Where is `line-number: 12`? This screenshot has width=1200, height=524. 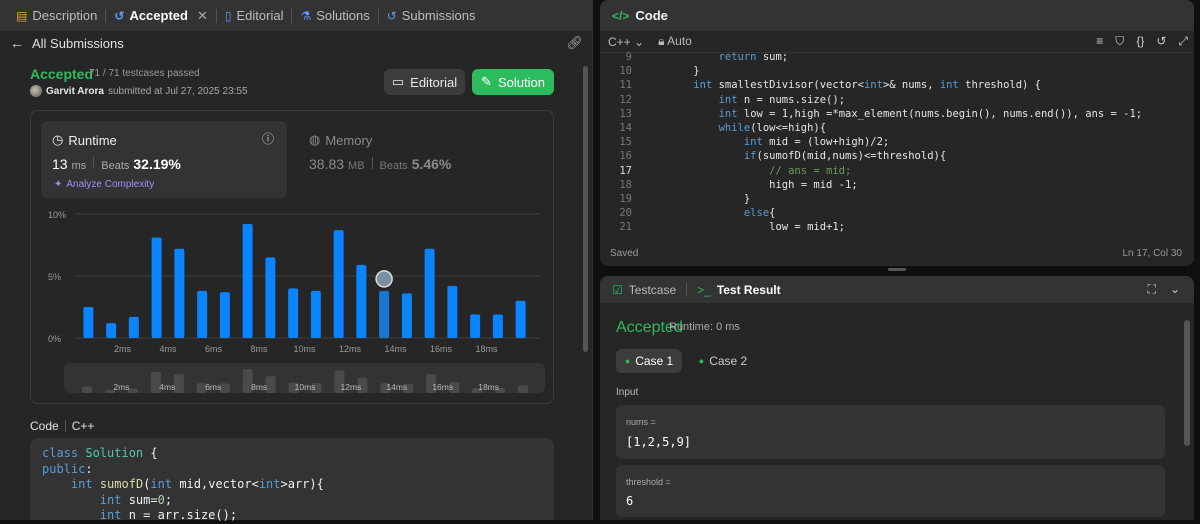
line-number: 12 is located at coordinates (625, 99).